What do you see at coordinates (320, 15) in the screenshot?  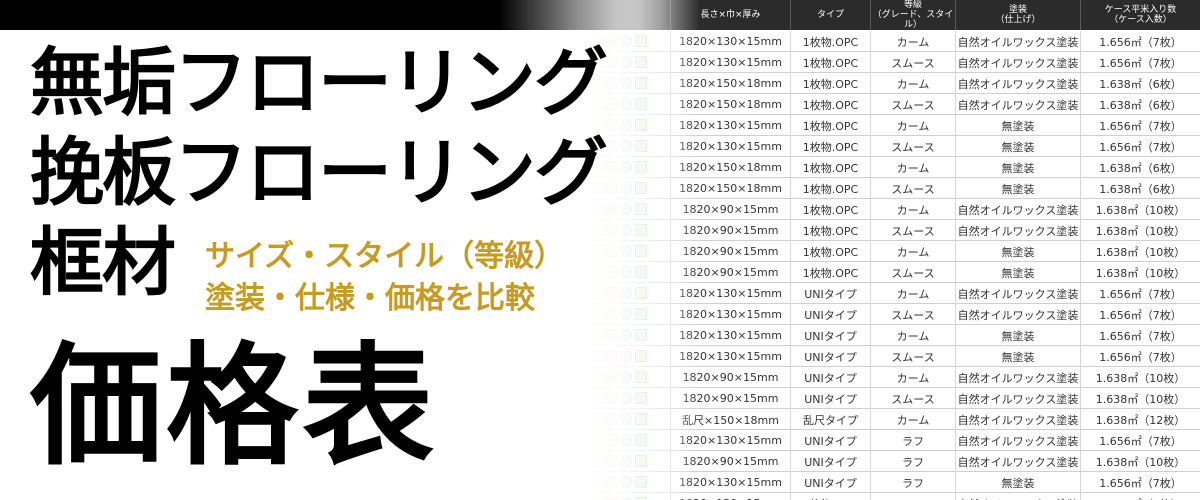 I see `top-dark-bar` at bounding box center [320, 15].